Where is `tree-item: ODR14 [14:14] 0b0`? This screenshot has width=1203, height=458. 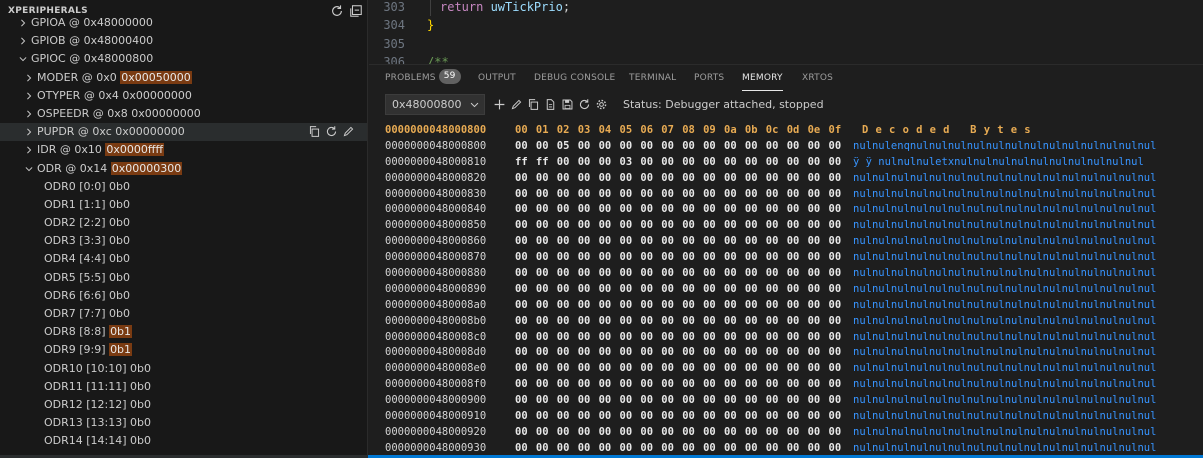
tree-item: ODR14 [14:14] 0b0 is located at coordinates (183, 441).